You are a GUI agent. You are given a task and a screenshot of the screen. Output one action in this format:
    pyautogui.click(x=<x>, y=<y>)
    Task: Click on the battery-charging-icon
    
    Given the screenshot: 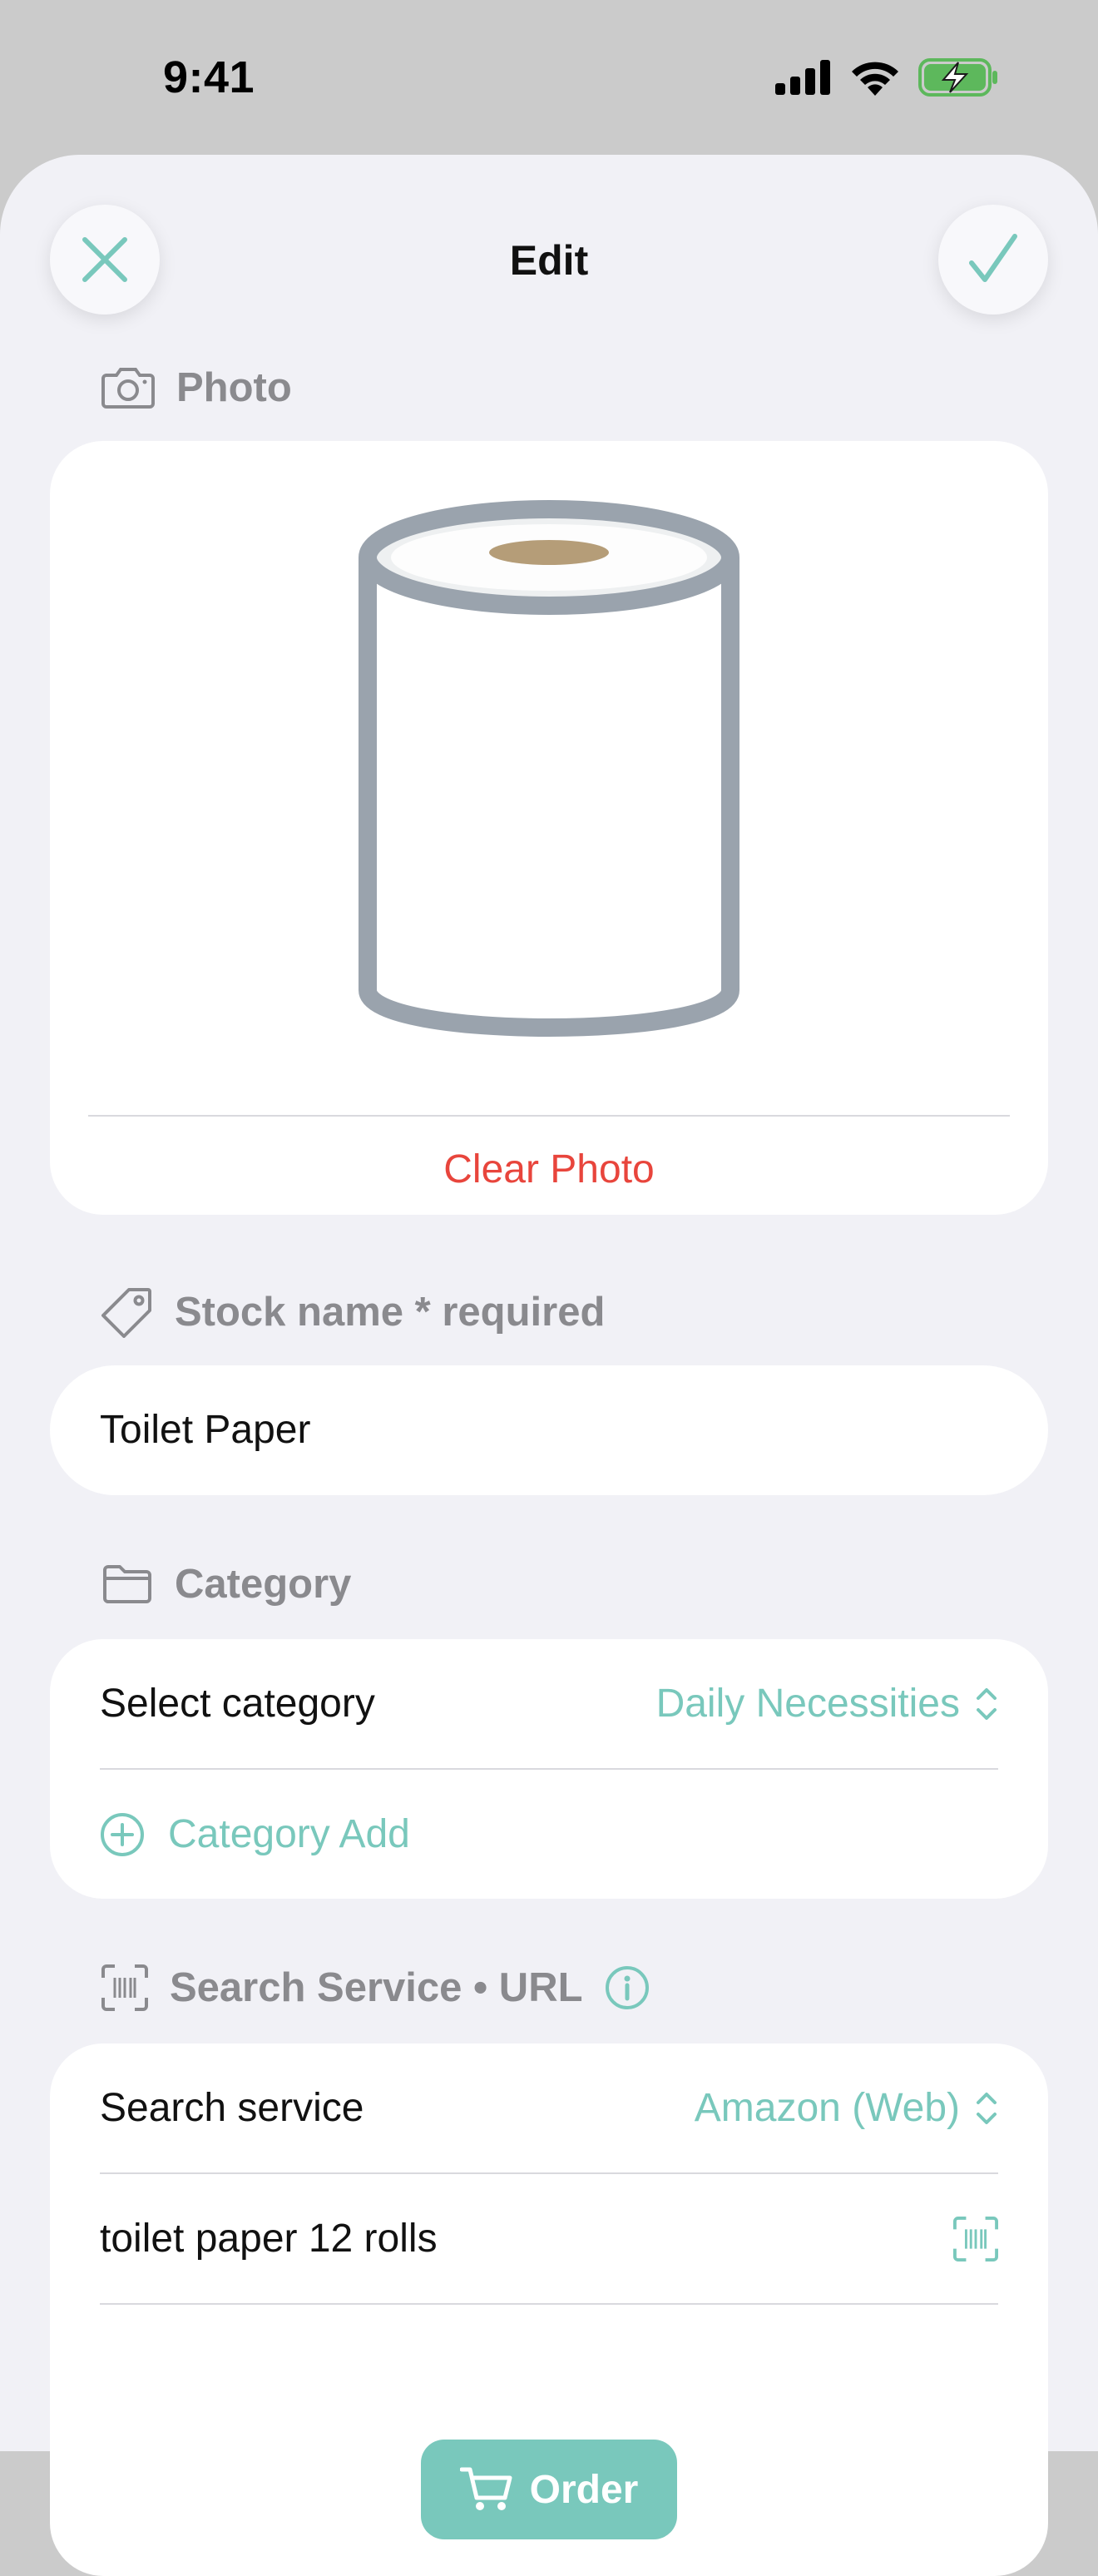 What is the action you would take?
    pyautogui.click(x=957, y=78)
    